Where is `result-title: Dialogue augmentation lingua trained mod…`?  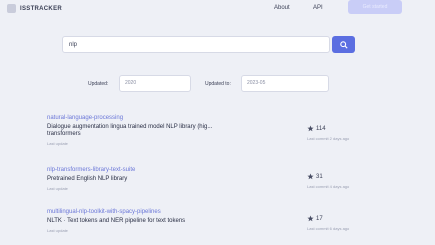 result-title: Dialogue augmentation lingua trained mod… is located at coordinates (152, 127).